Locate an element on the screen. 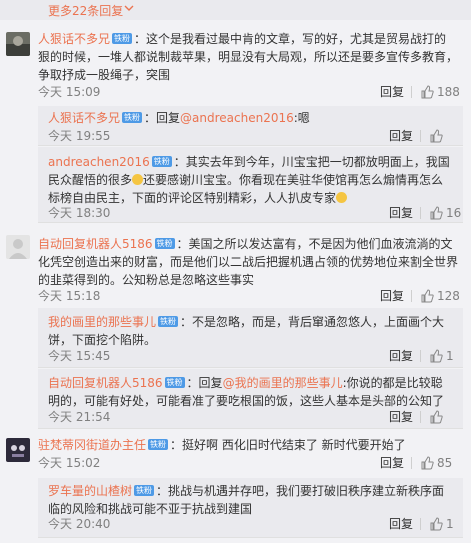  reply-meta: 今天 19:55 回复 is located at coordinates (250, 136).